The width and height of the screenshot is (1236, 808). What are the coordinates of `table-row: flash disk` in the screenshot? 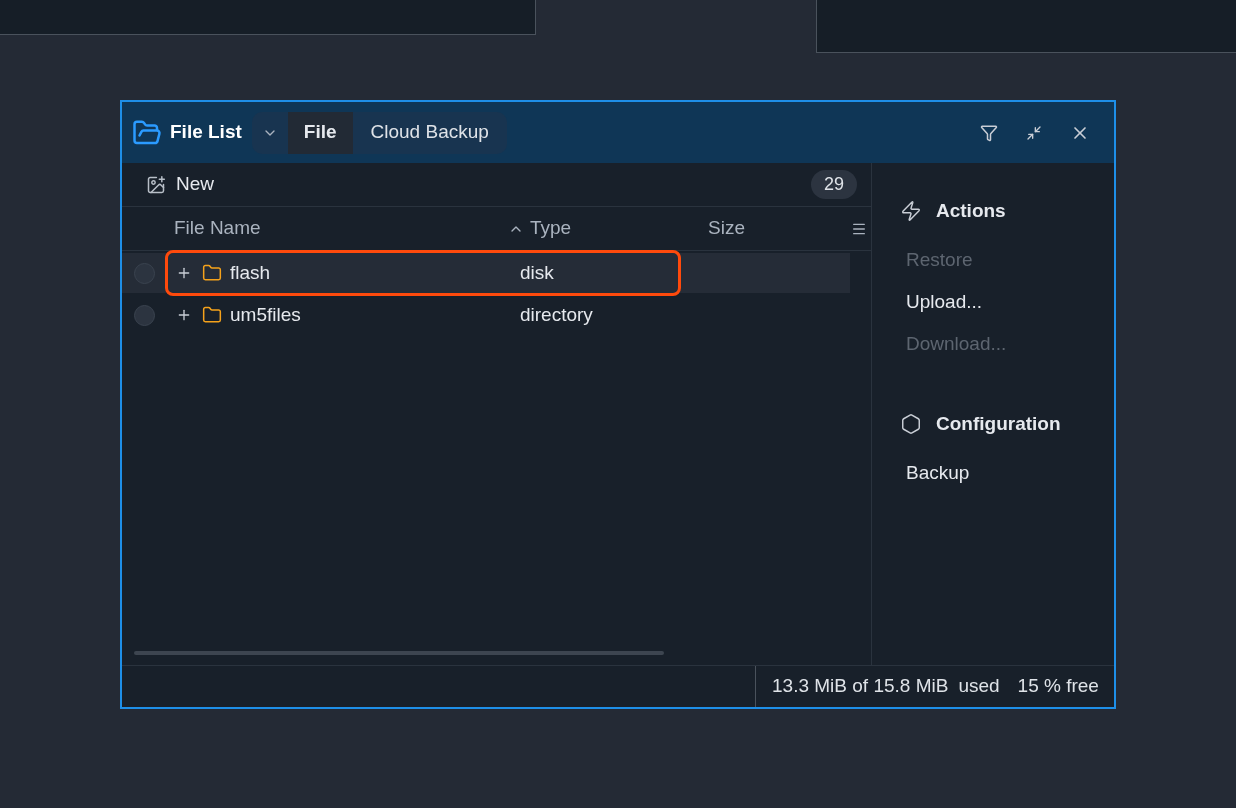 It's located at (486, 273).